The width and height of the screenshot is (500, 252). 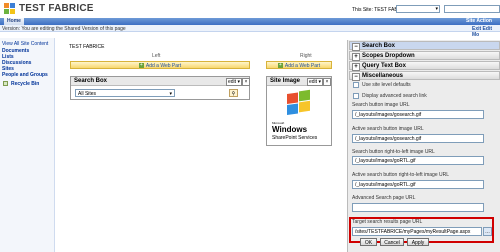 I want to click on section-query-text-box: + Query Text Box, so click(x=424, y=66).